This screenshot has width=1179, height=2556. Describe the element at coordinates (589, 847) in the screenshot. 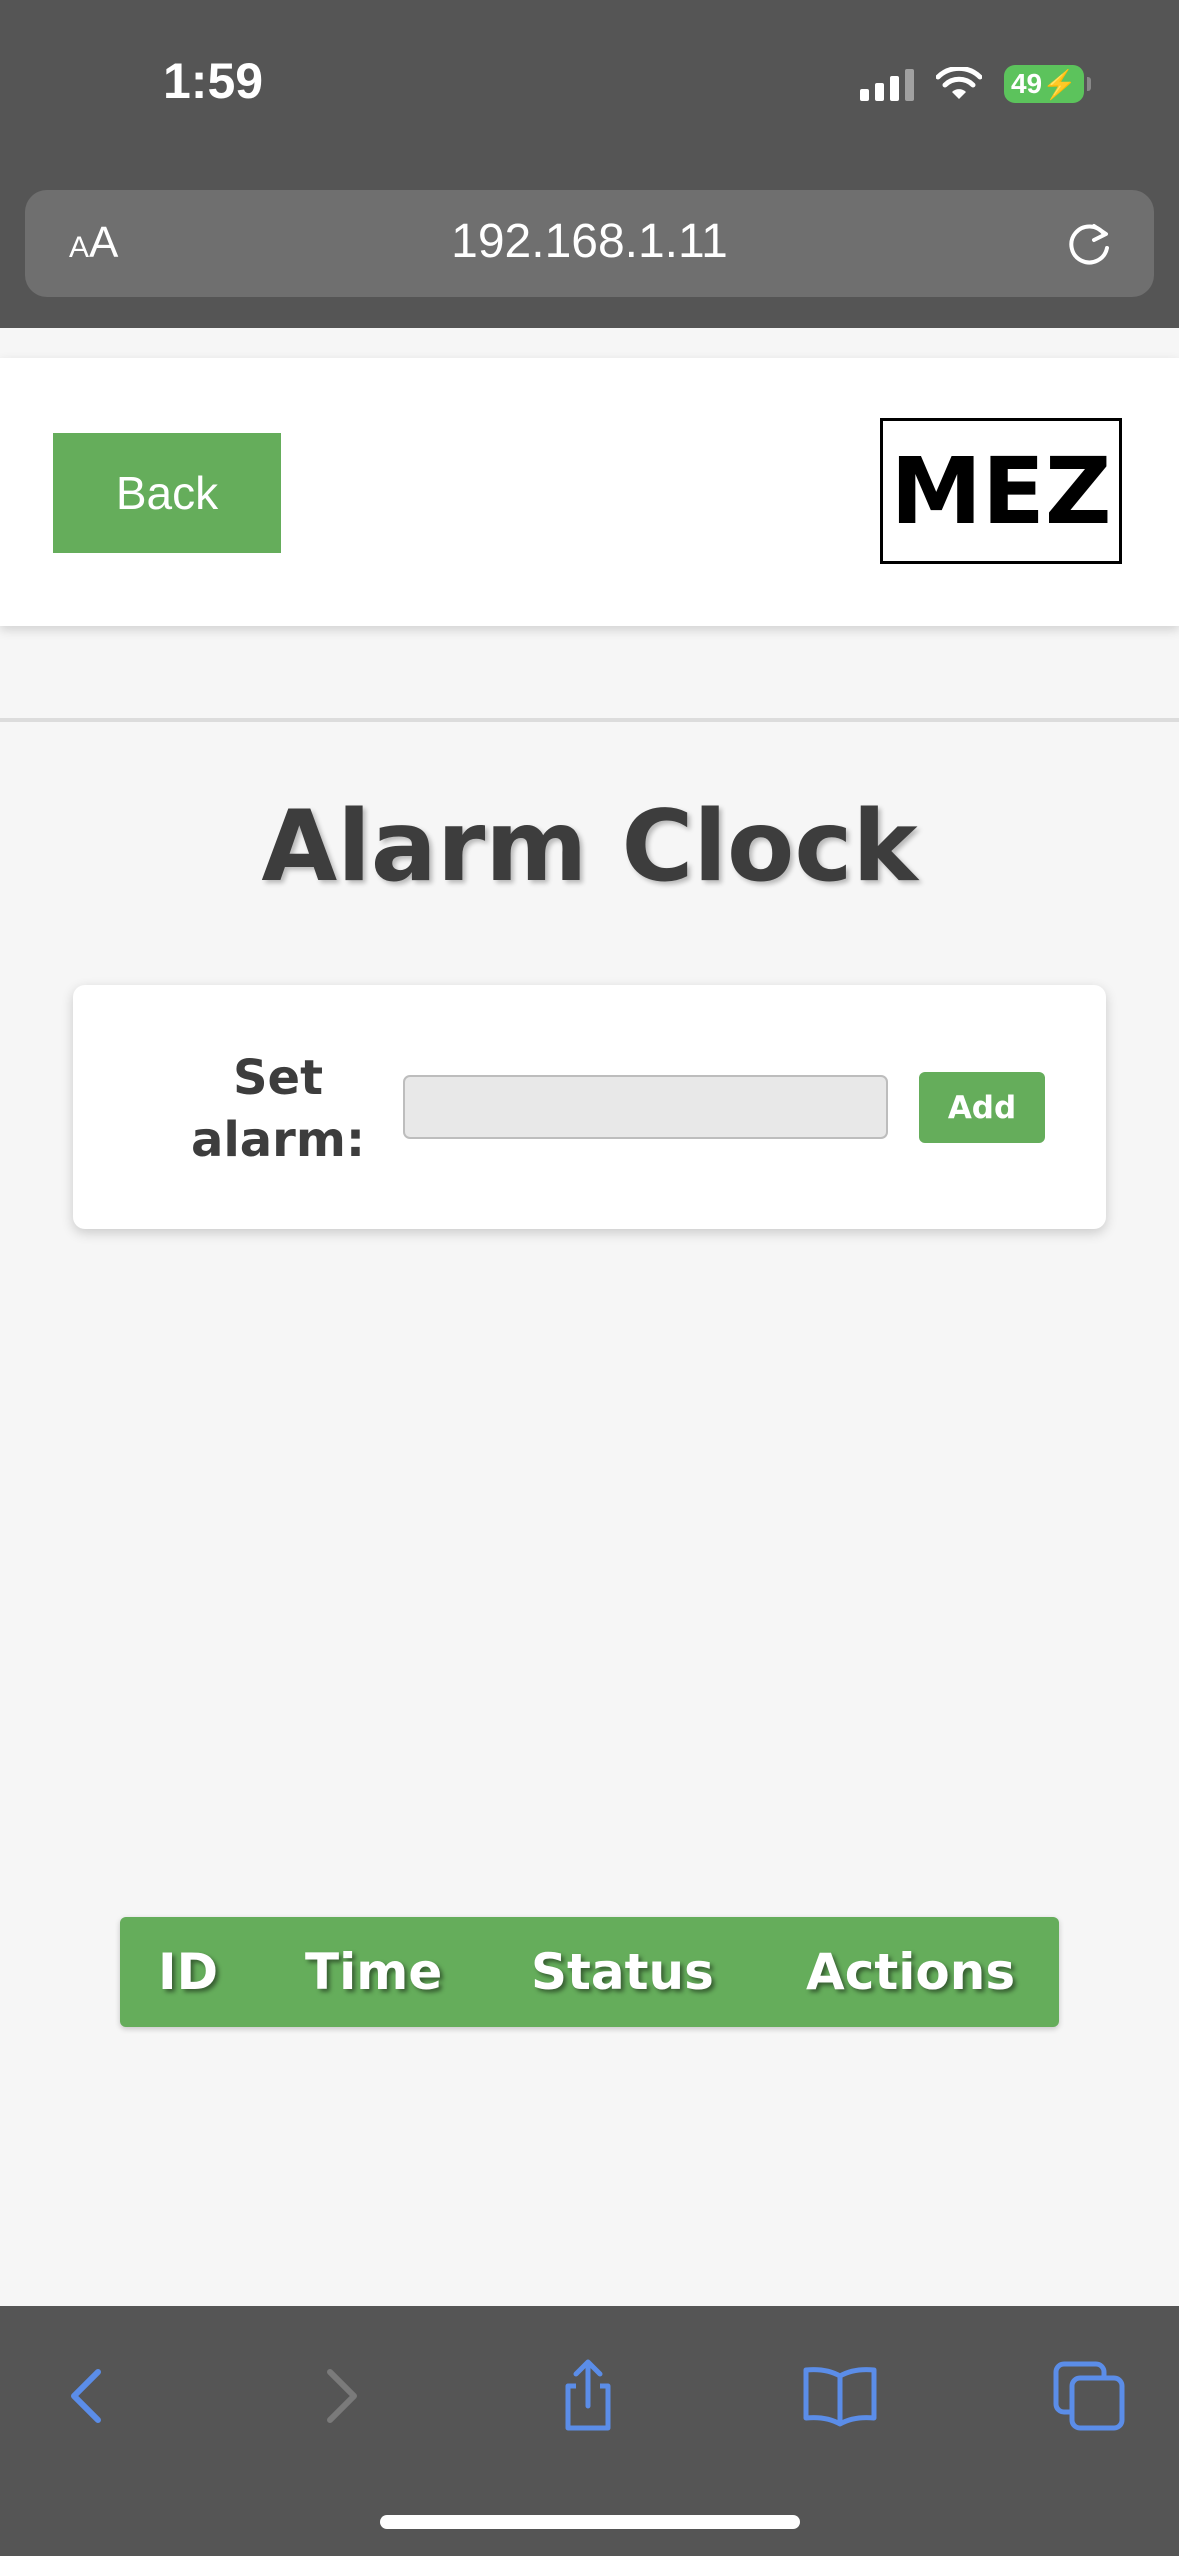

I see `page-title: Alarm Clock` at that location.